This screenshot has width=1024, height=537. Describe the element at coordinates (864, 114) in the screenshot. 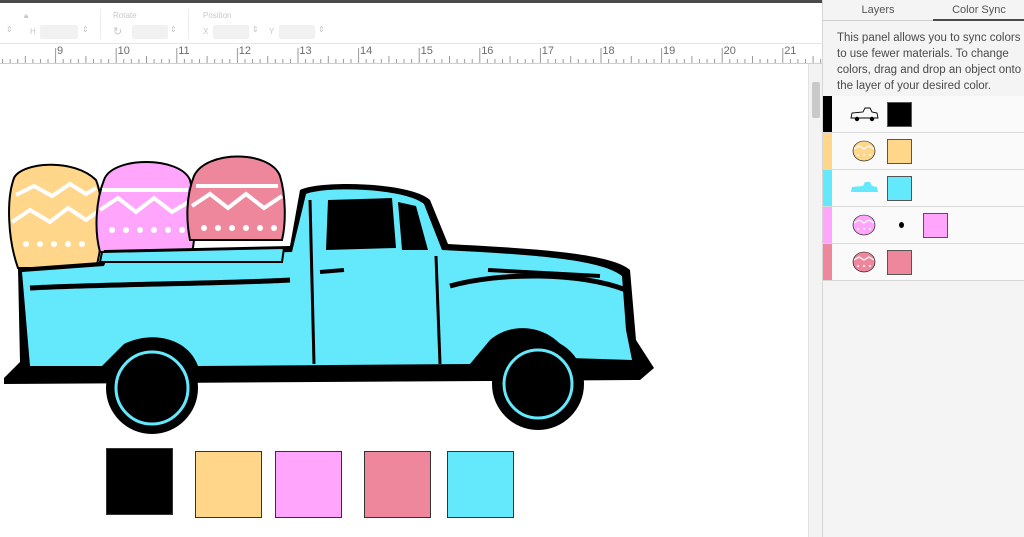

I see `truck-outline-thumbnail` at that location.